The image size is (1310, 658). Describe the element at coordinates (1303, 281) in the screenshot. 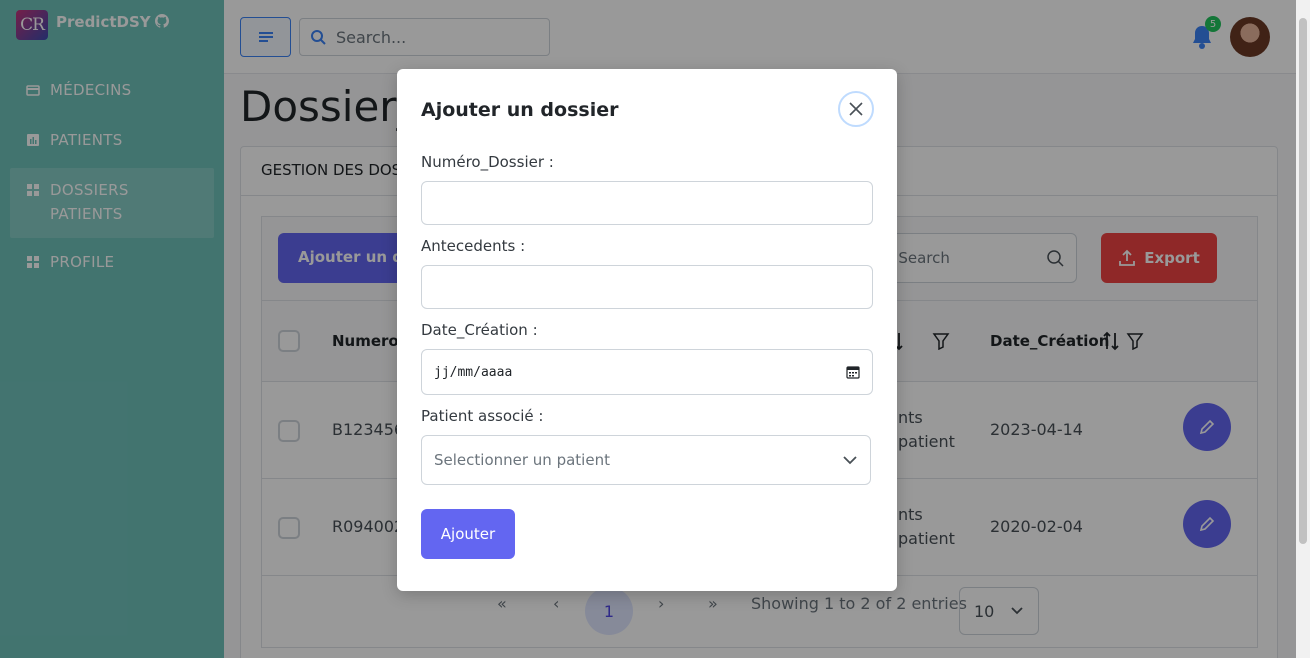

I see `scrollbar-thumb` at that location.